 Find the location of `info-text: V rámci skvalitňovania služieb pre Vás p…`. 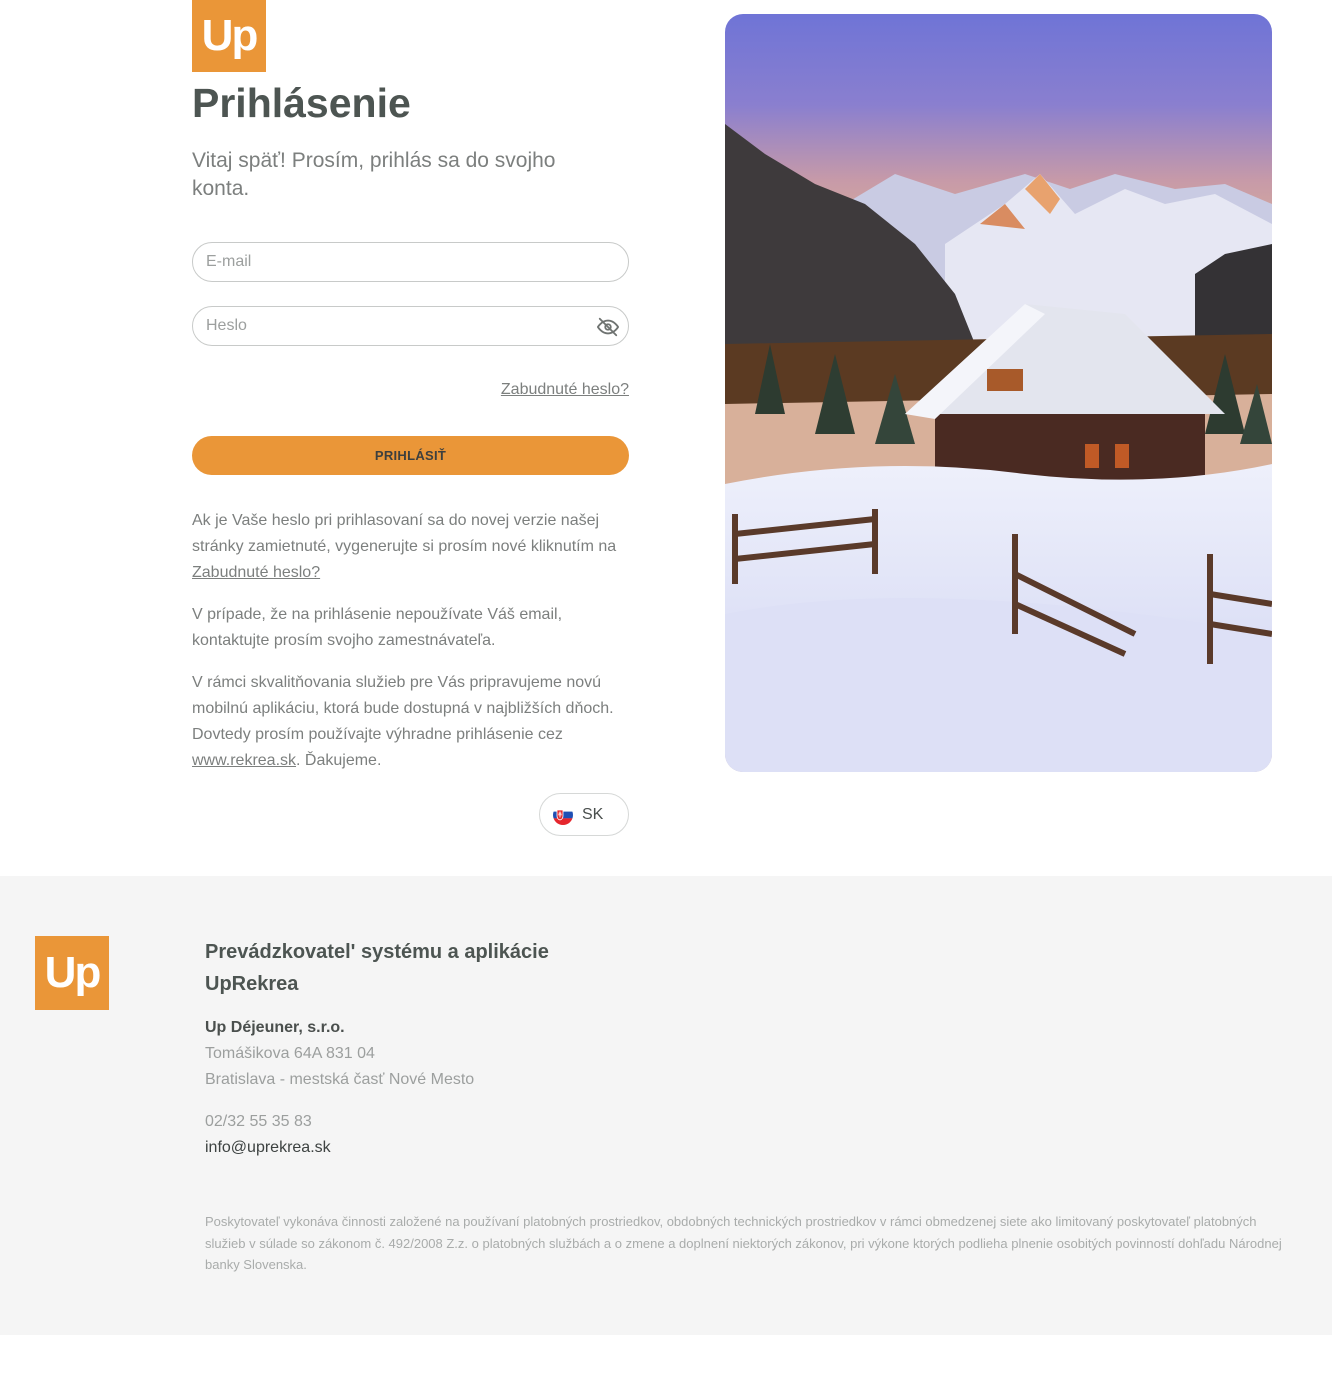

info-text: V rámci skvalitňovania služieb pre Vás p… is located at coordinates (403, 708).